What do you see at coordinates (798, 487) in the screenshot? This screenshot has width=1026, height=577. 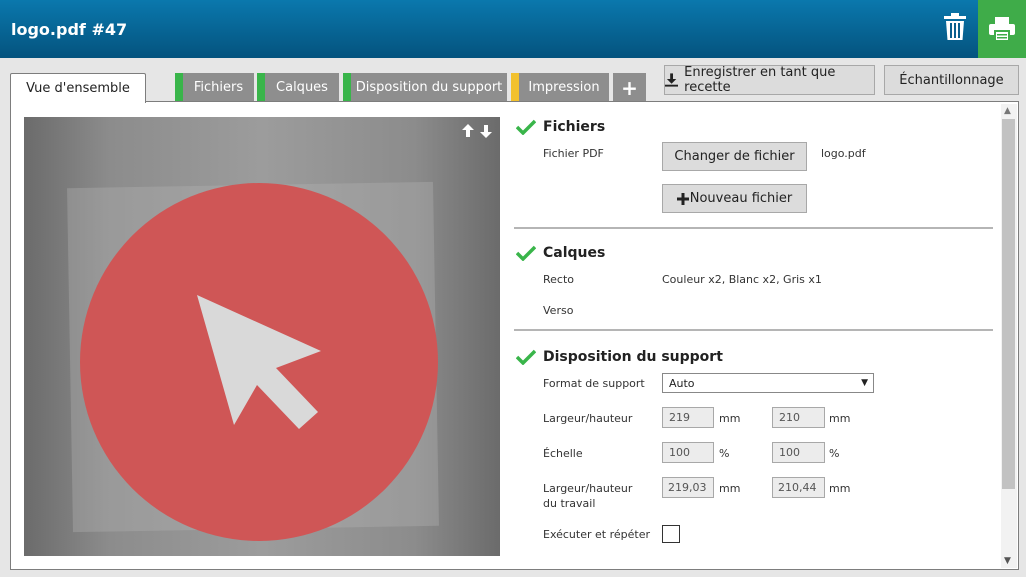 I see `job-height-field: 210,44` at bounding box center [798, 487].